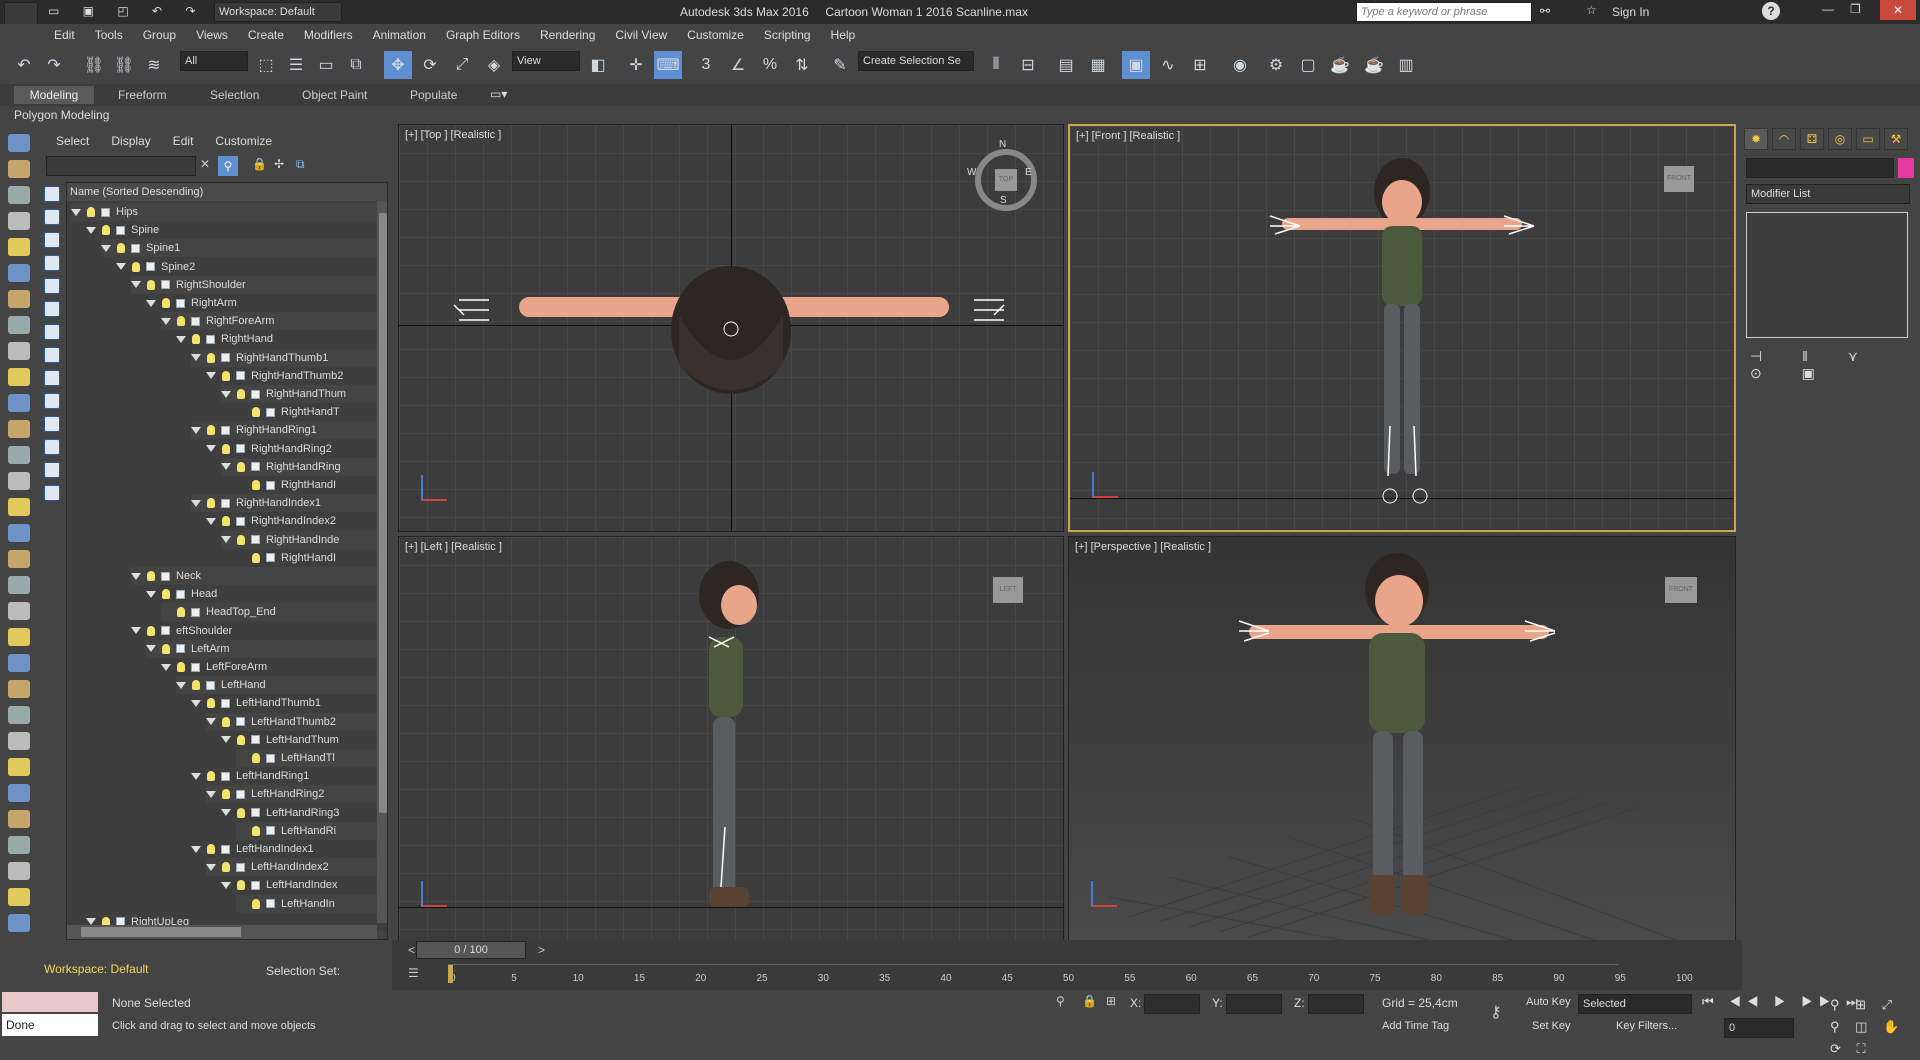 The width and height of the screenshot is (1920, 1060). I want to click on display-icon, so click(19, 403).